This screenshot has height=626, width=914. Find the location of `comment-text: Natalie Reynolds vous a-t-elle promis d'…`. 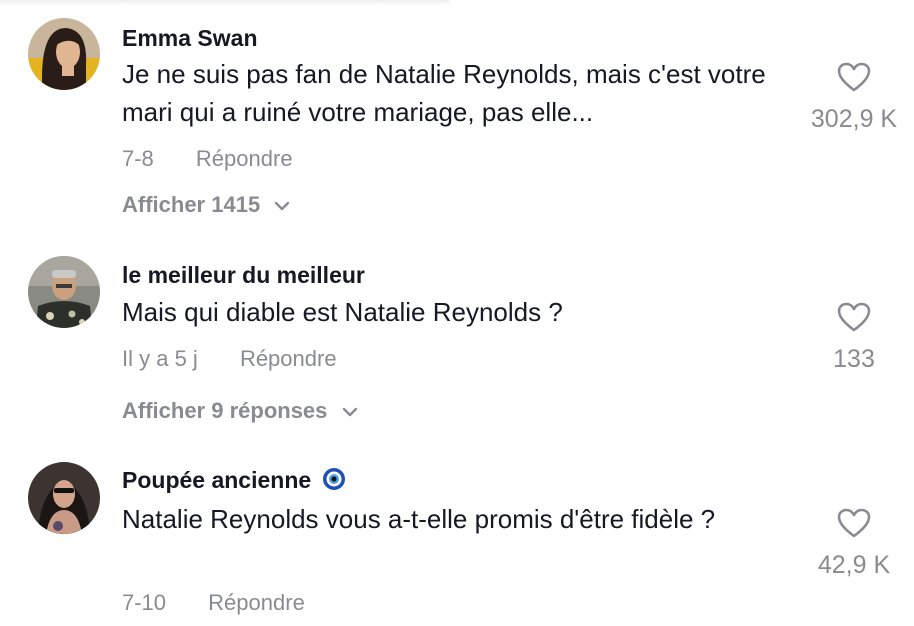

comment-text: Natalie Reynolds vous a-t-elle promis d'… is located at coordinates (419, 519).